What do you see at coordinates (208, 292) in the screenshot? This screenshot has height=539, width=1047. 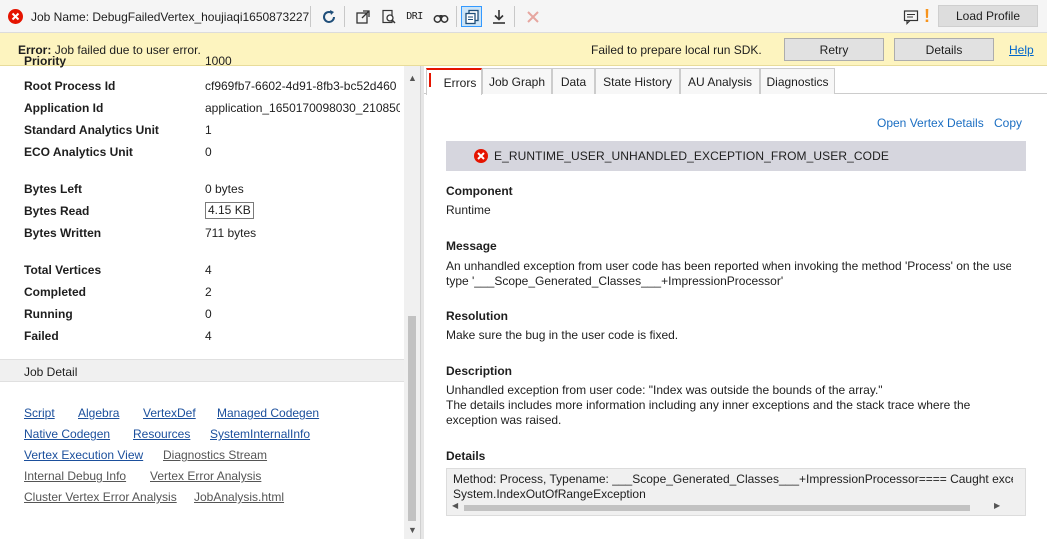 I see `property-value: 2` at bounding box center [208, 292].